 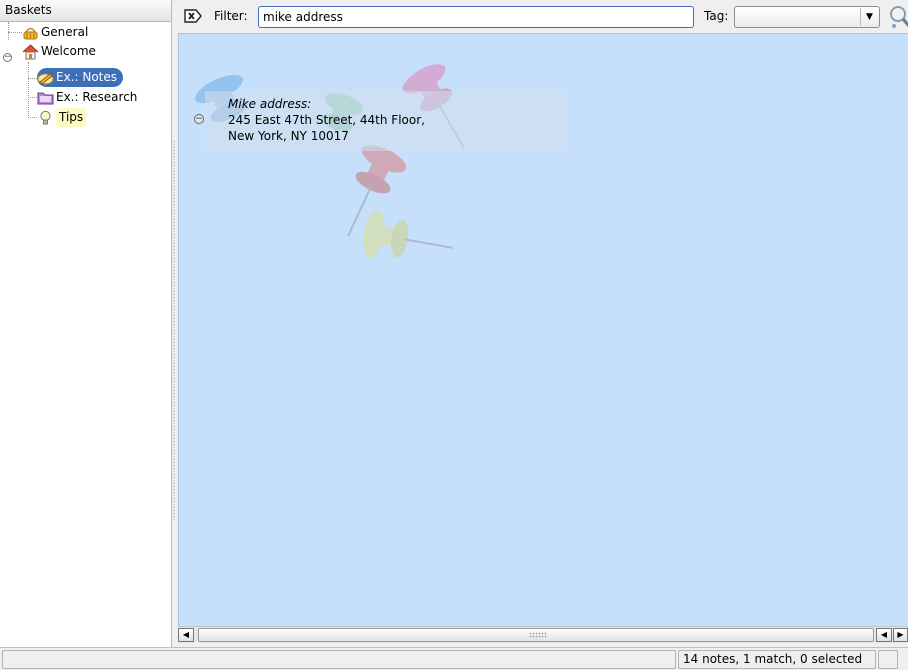 What do you see at coordinates (288, 136) in the screenshot?
I see `note-line: New York, NY 10017` at bounding box center [288, 136].